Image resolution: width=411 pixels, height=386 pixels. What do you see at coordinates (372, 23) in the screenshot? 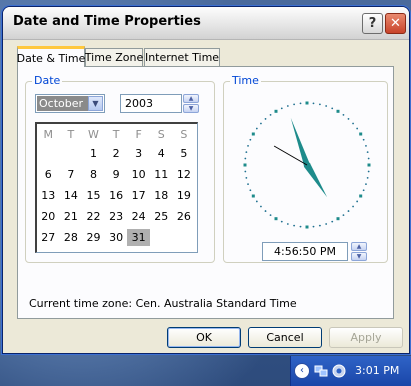
I see `help-button: ?` at bounding box center [372, 23].